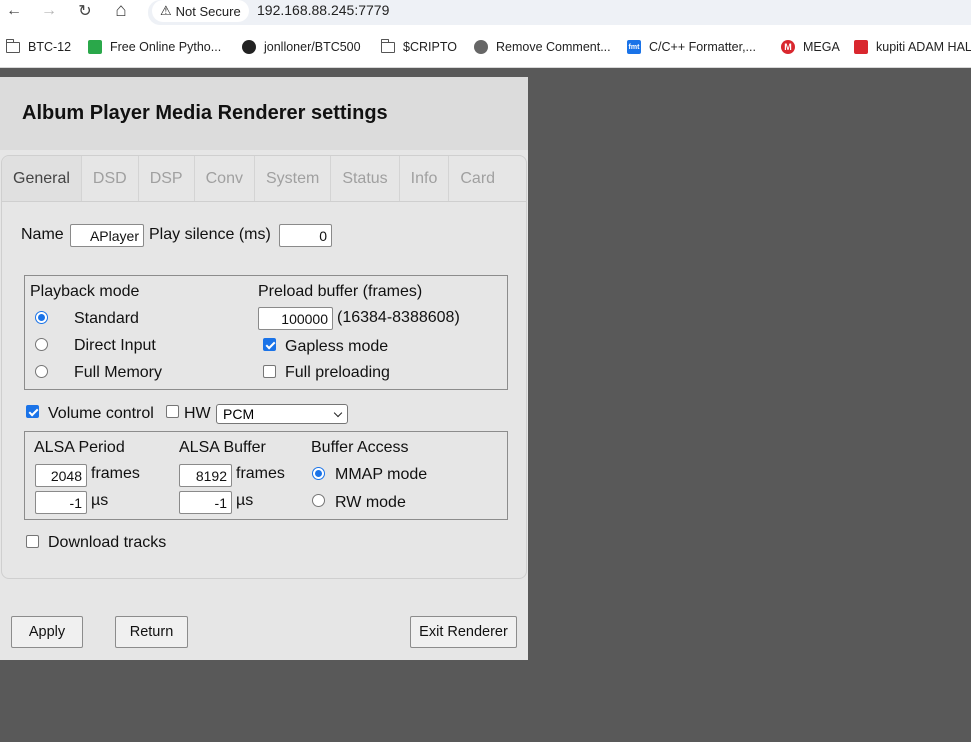  What do you see at coordinates (115, 345) in the screenshot?
I see `direct-input-label: Direct Input` at bounding box center [115, 345].